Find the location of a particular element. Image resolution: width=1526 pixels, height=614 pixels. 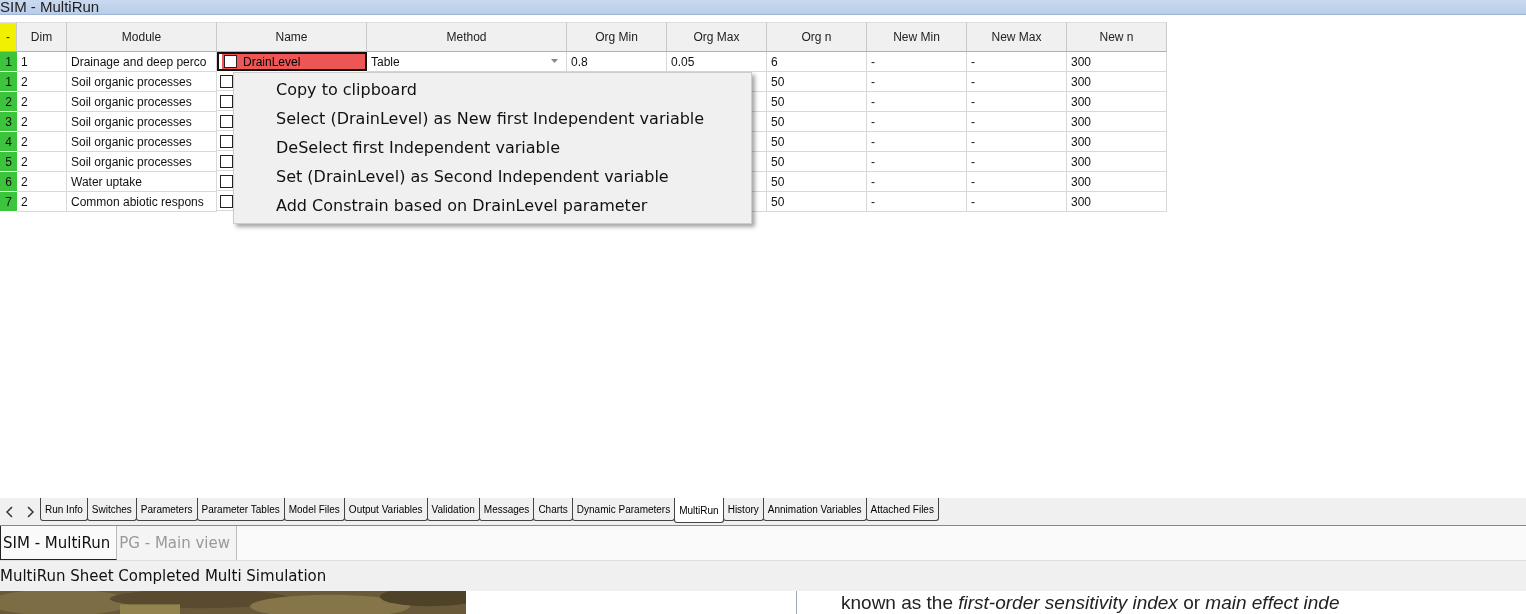

table-cell: 1 is located at coordinates (42, 62).